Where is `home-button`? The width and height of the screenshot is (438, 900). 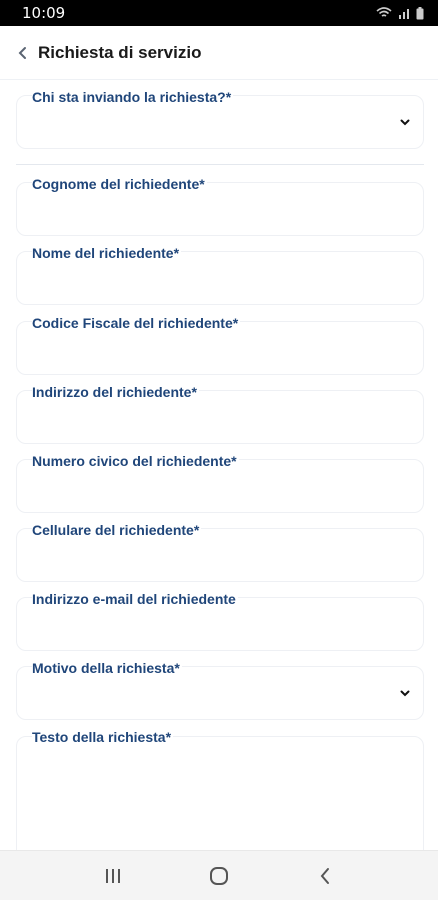 home-button is located at coordinates (219, 876).